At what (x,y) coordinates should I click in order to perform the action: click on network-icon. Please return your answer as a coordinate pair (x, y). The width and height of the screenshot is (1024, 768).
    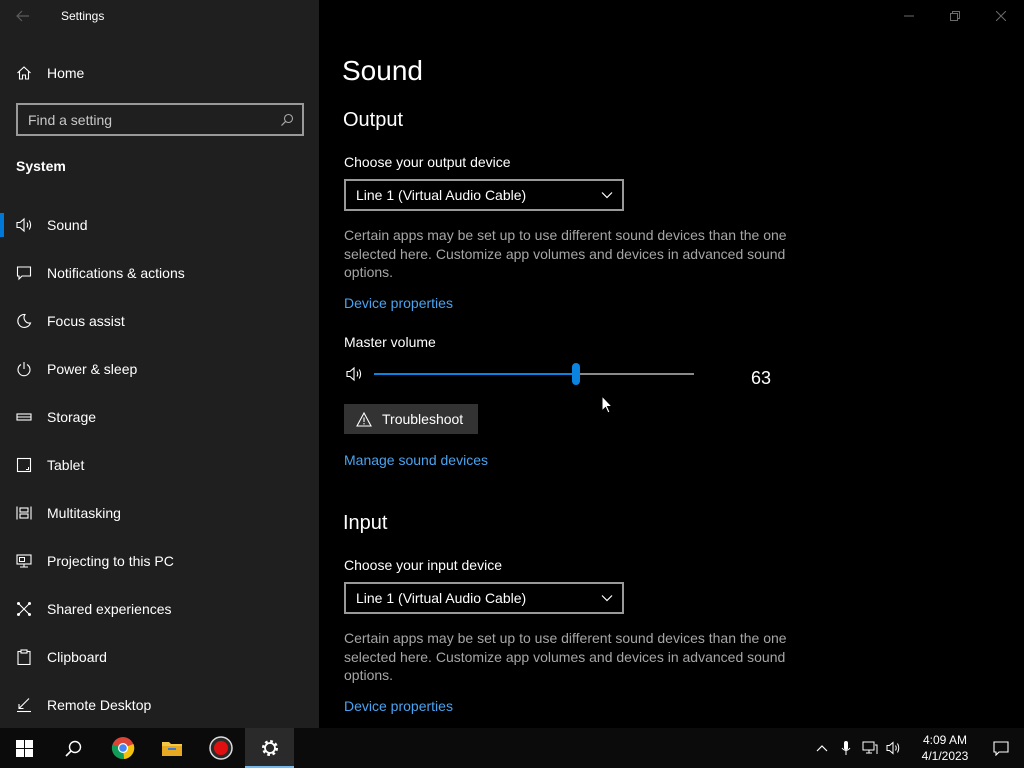
    Looking at the image, I should click on (870, 748).